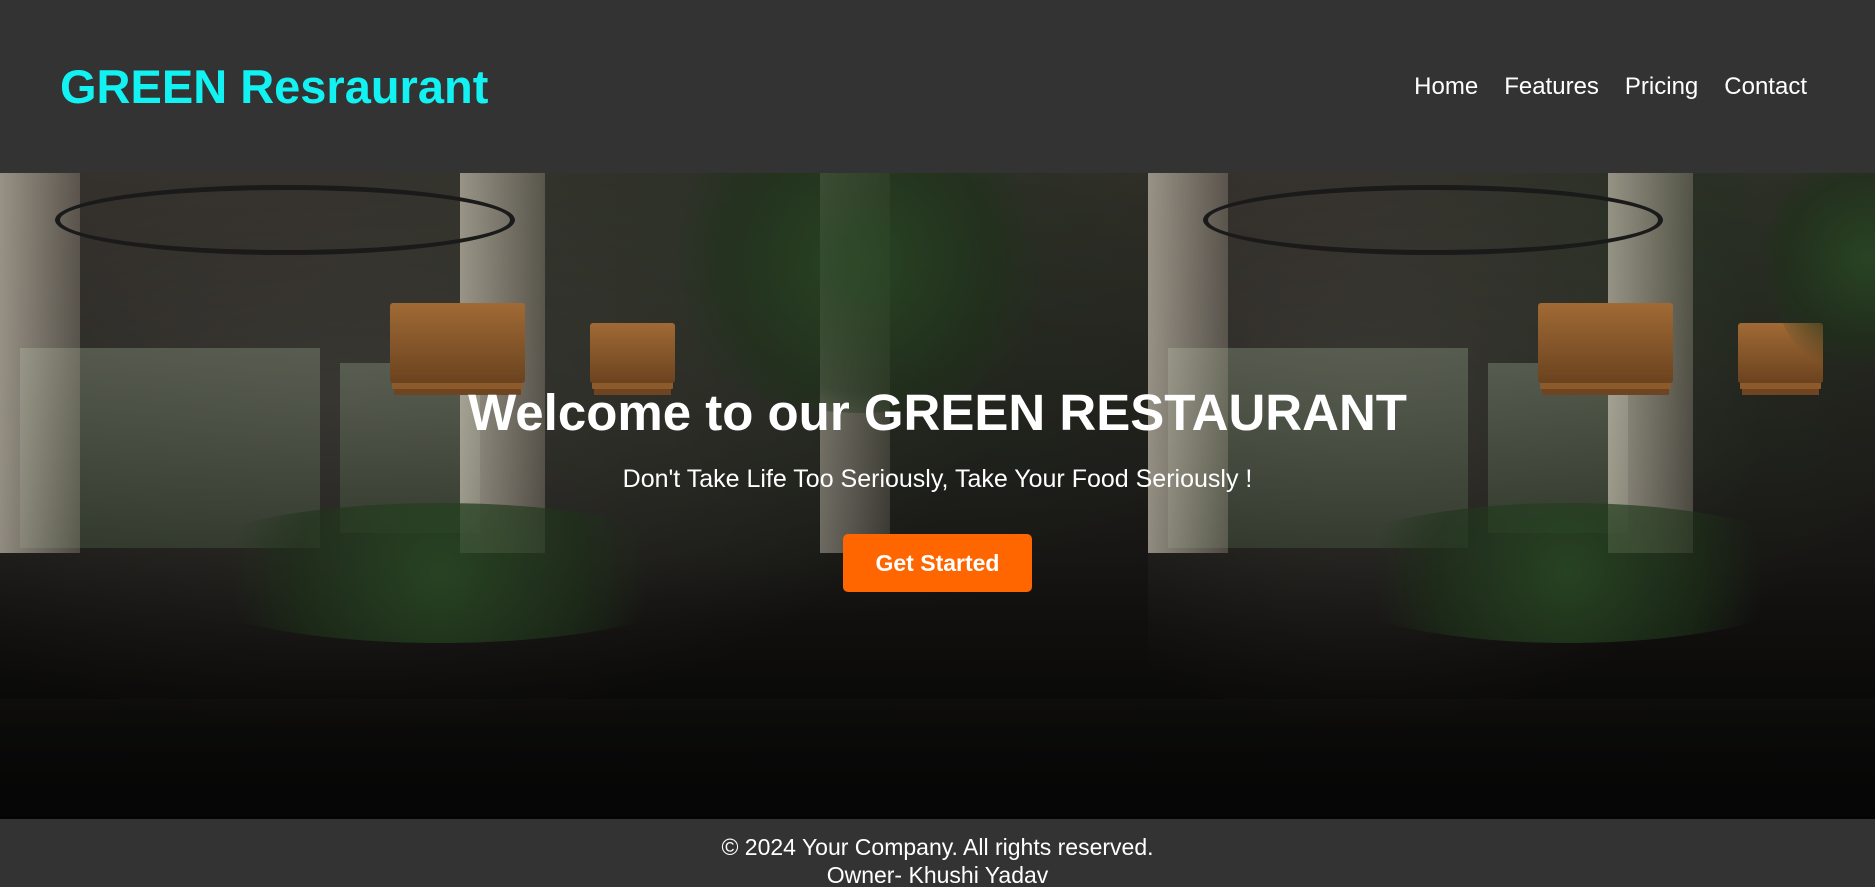  I want to click on nav-link-contact: Contact, so click(1765, 87).